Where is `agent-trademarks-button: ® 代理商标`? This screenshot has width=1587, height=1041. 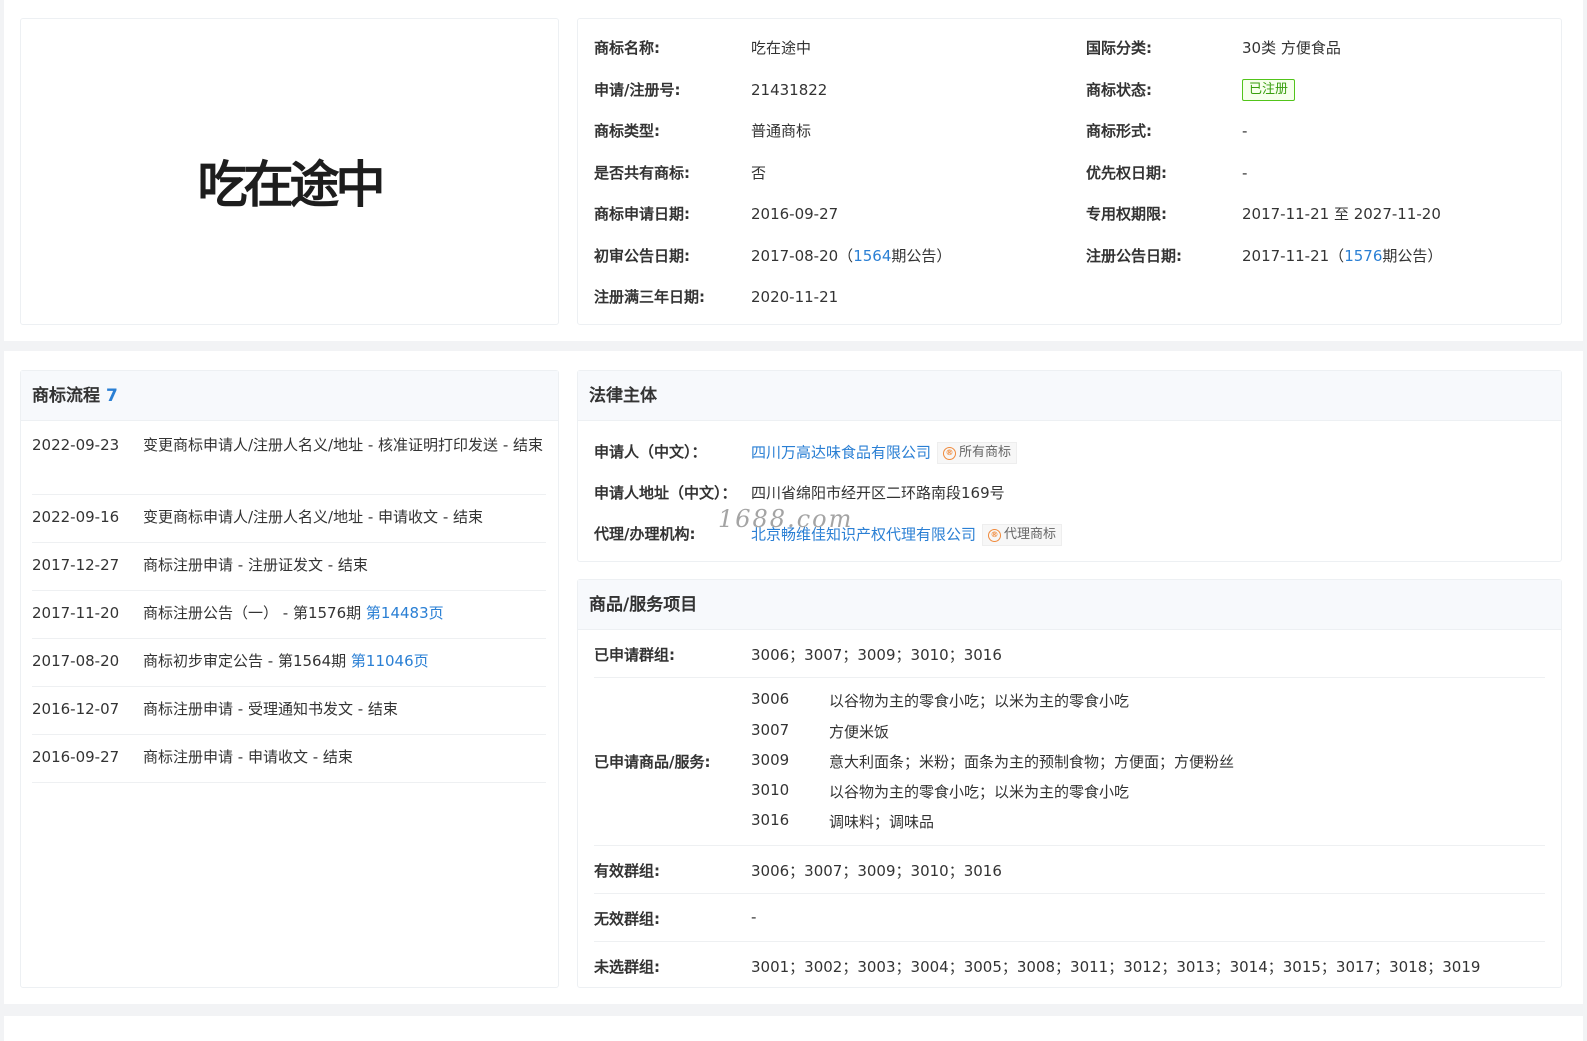
agent-trademarks-button: ® 代理商标 is located at coordinates (1022, 535).